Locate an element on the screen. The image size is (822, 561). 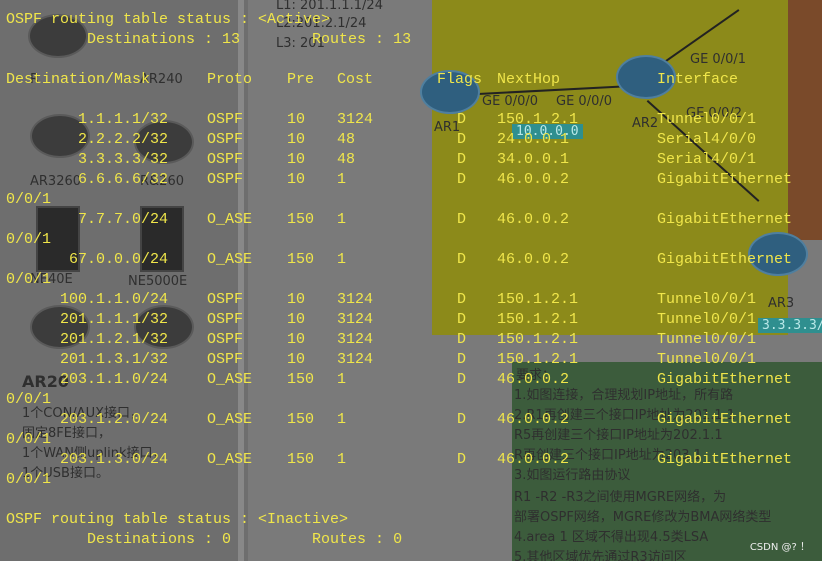
route-interface: Serial4/0/1 is located at coordinates (707, 159).